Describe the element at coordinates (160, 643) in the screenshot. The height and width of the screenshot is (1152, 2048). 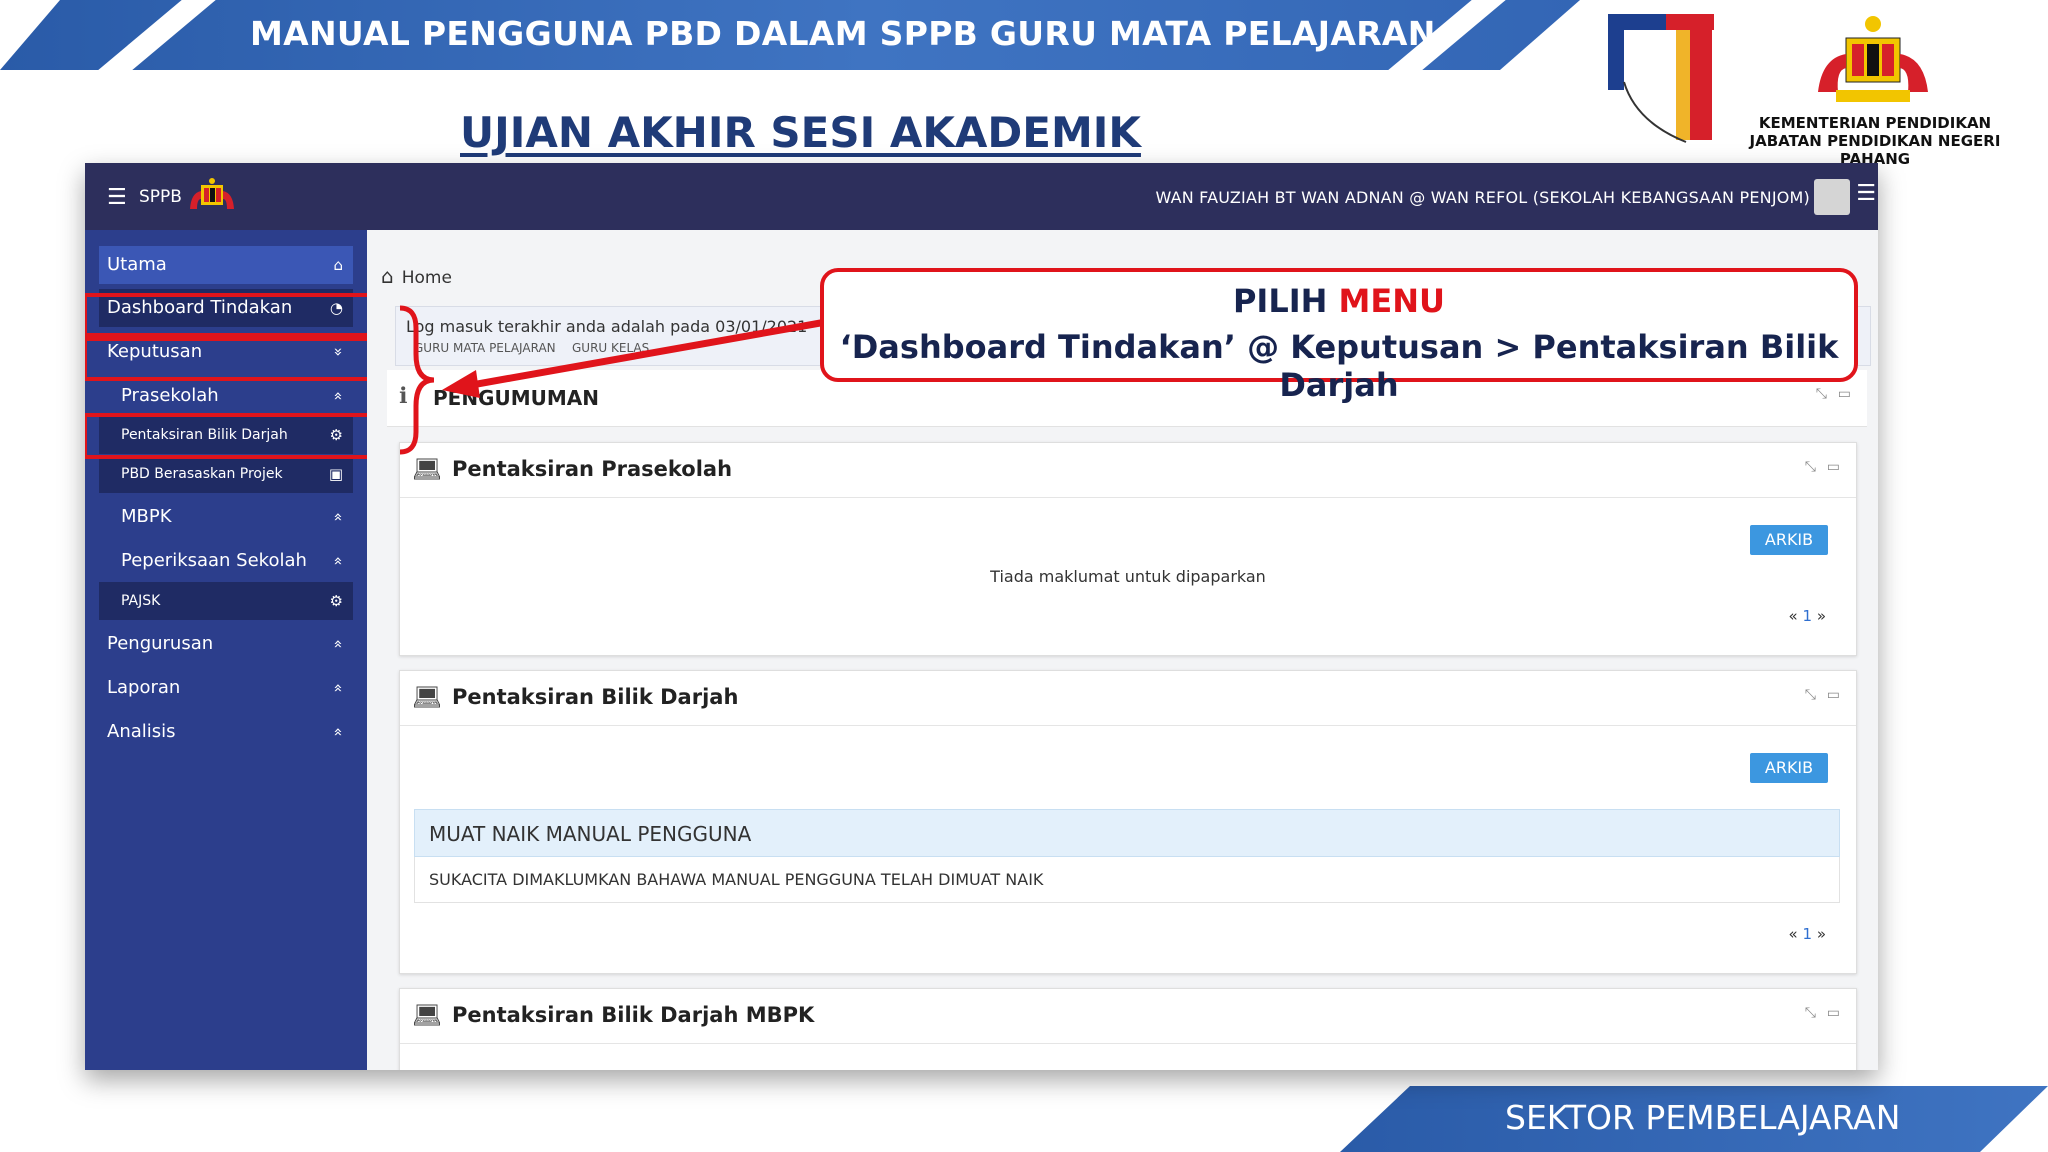
I see `sidebar-item-label: Pengurusan` at that location.